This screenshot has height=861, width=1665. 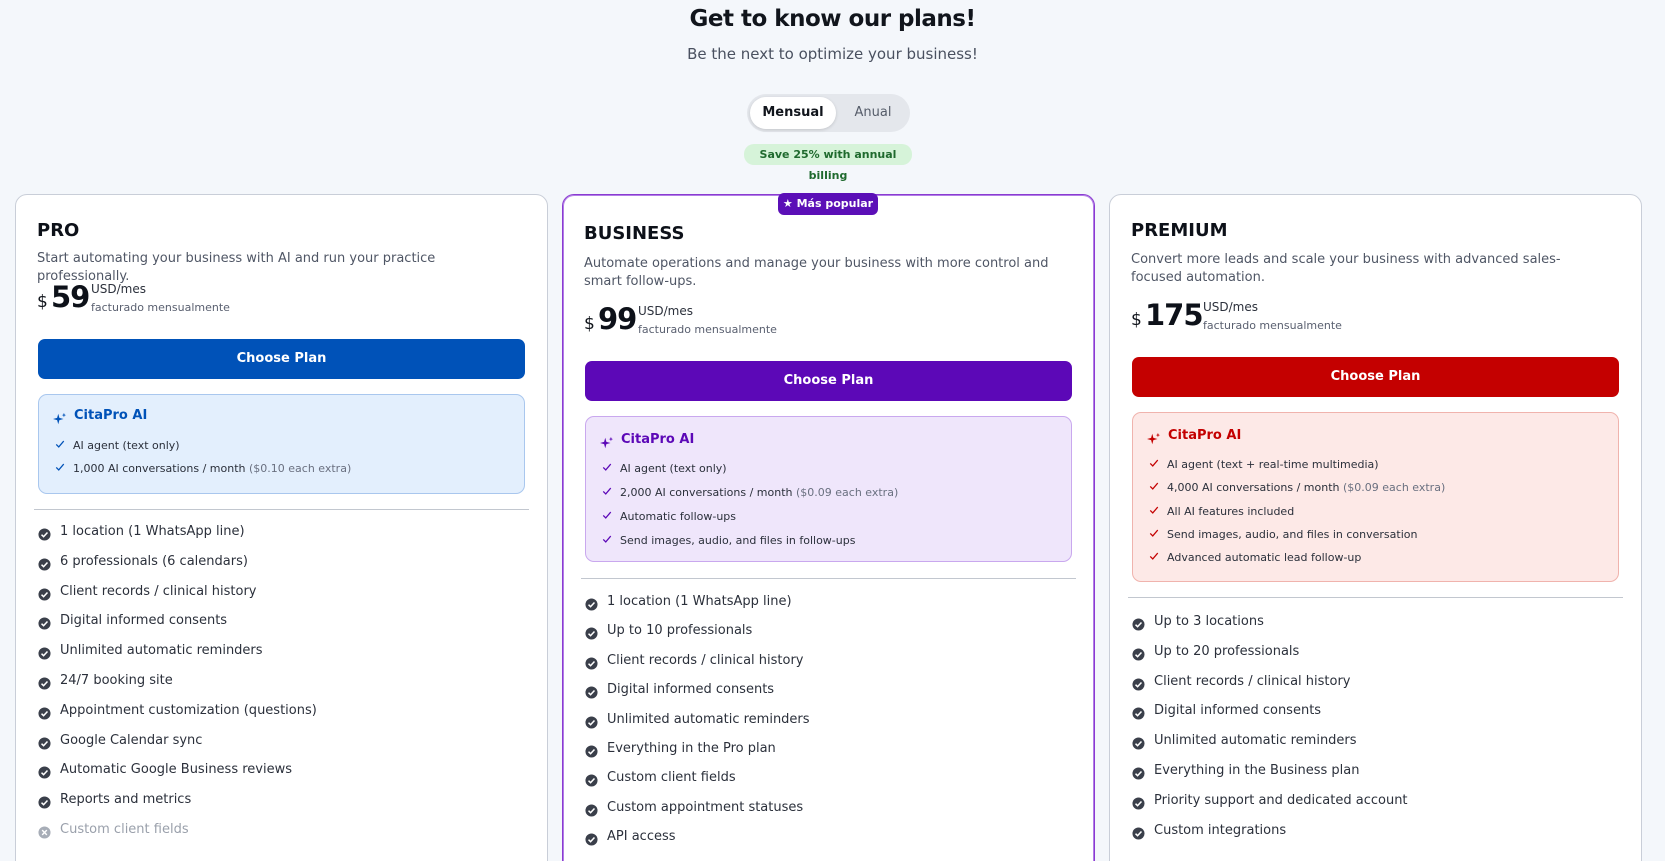 I want to click on billing-annual-option: Anual, so click(x=873, y=113).